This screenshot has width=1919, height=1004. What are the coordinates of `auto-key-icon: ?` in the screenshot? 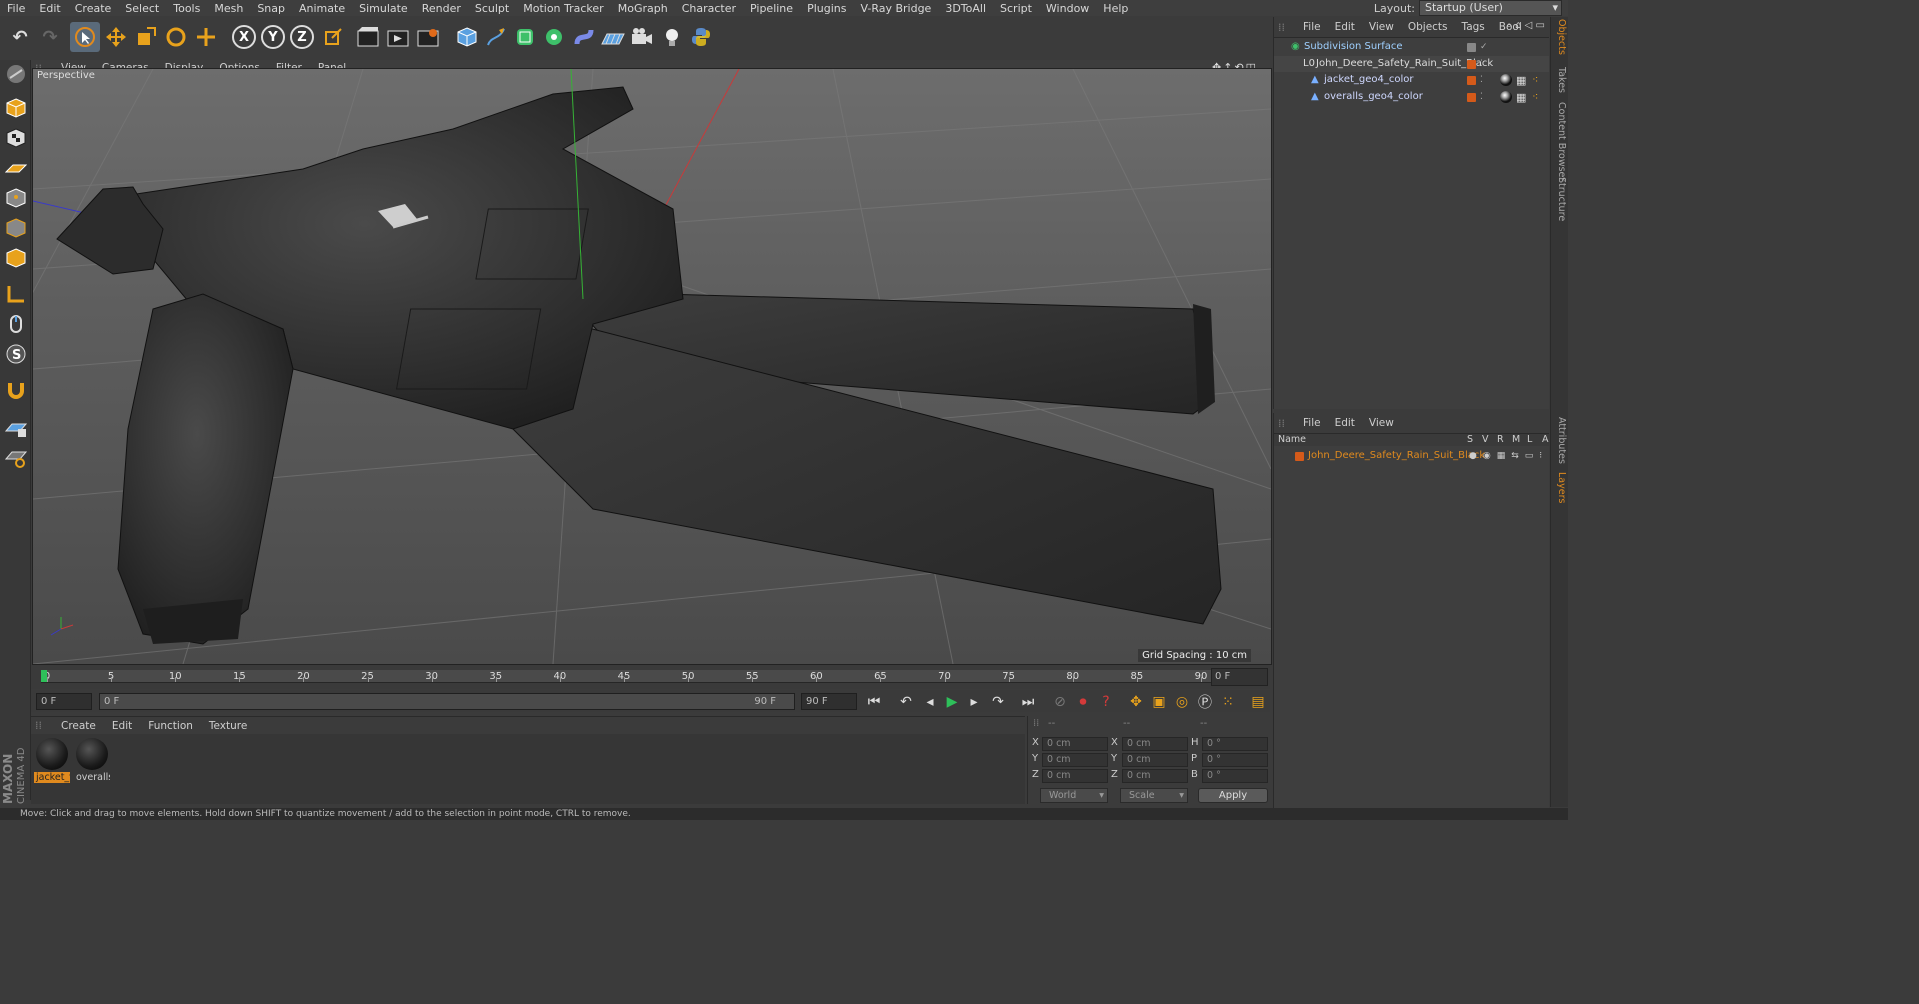 It's located at (1106, 702).